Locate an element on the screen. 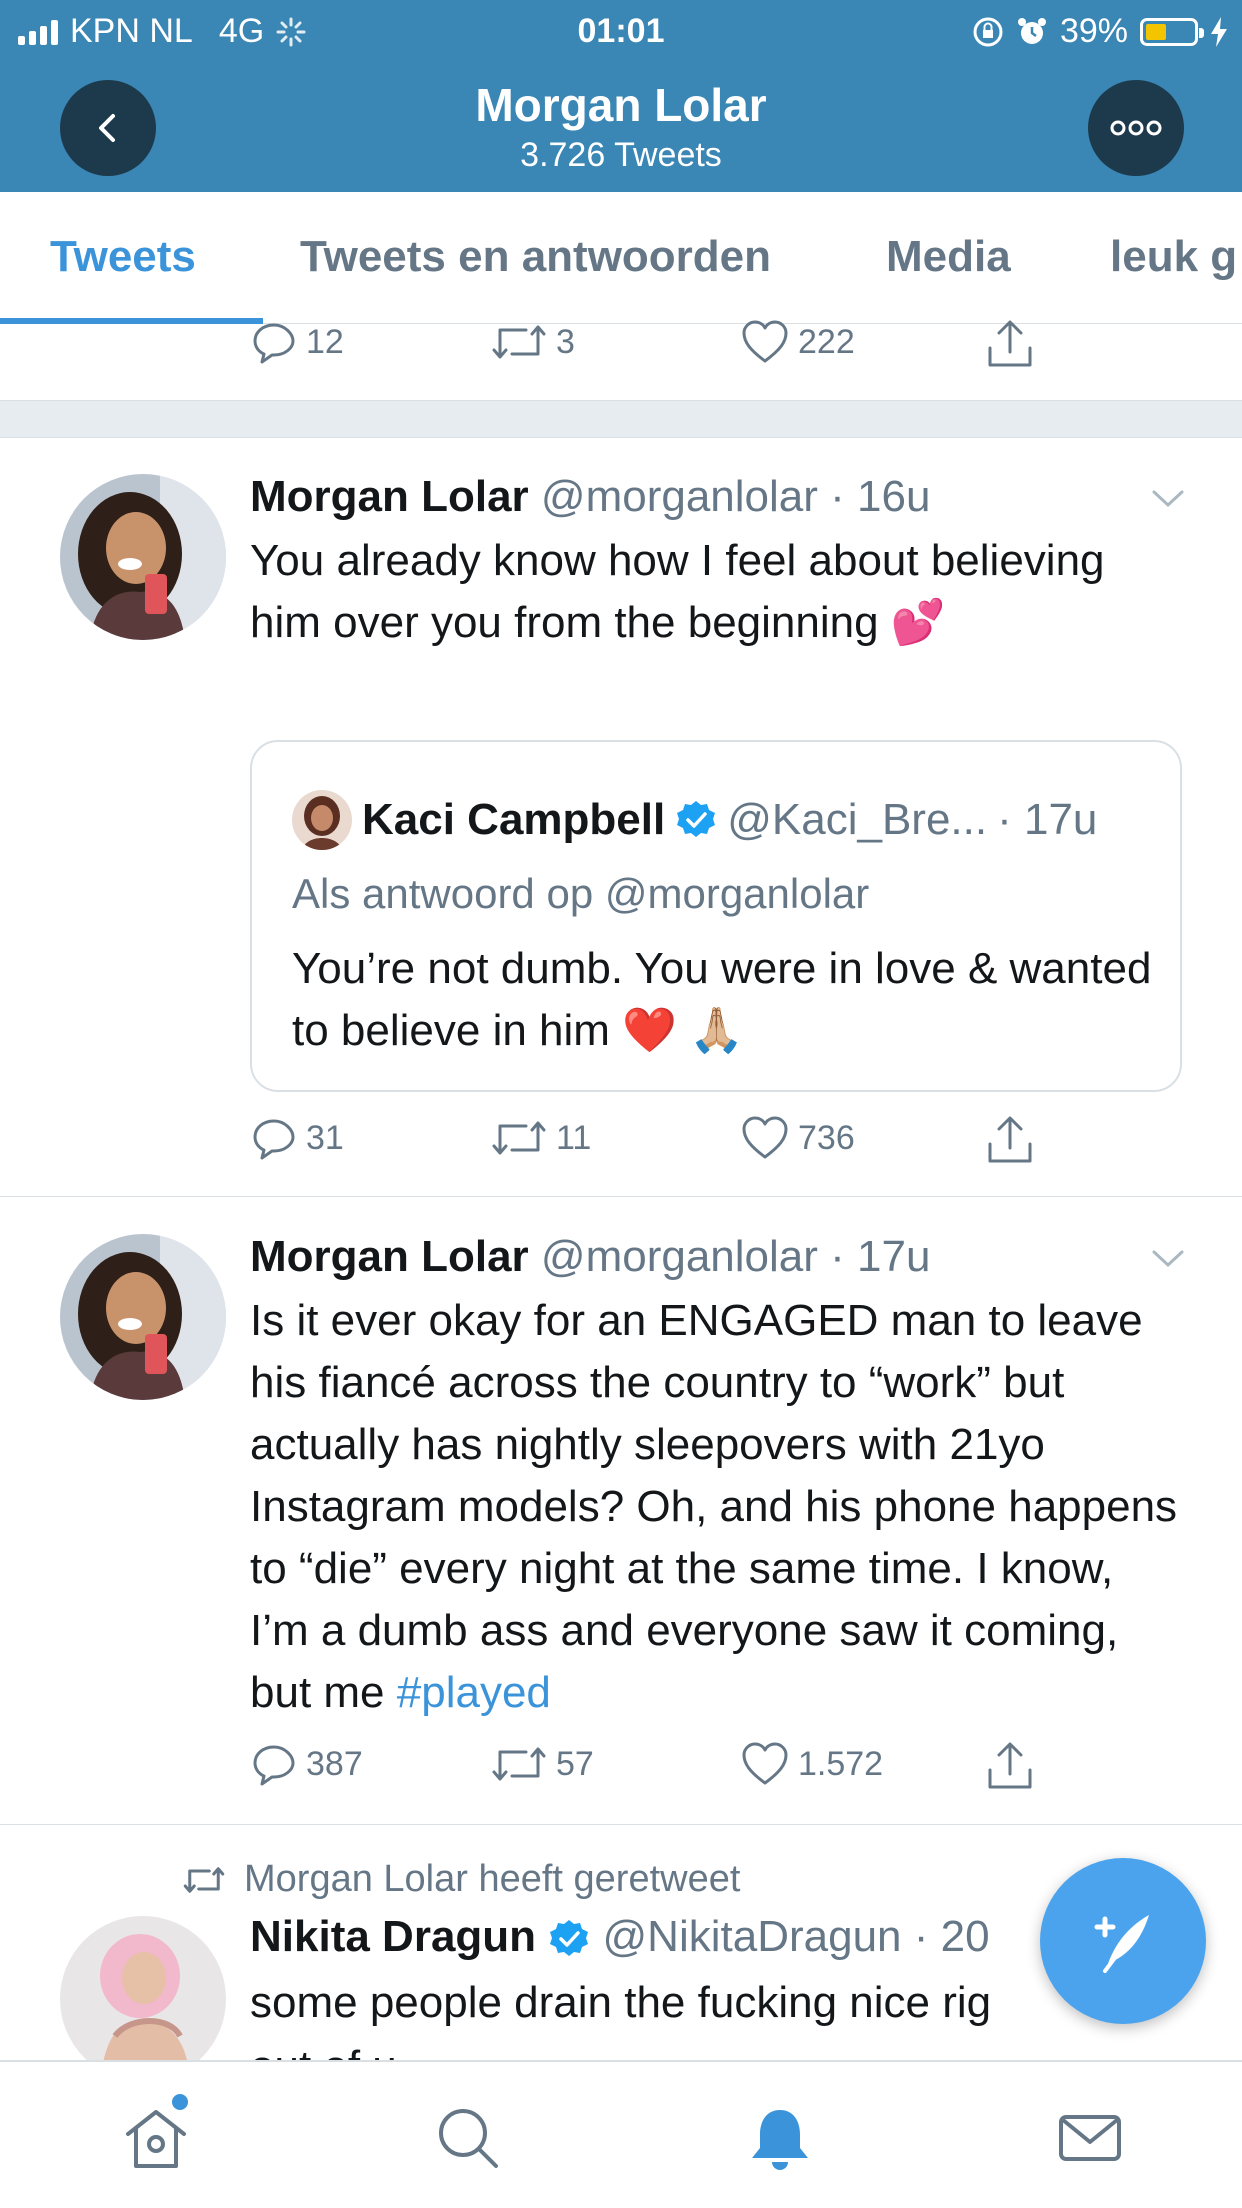 This screenshot has width=1242, height=2208. nav-home is located at coordinates (156, 2136).